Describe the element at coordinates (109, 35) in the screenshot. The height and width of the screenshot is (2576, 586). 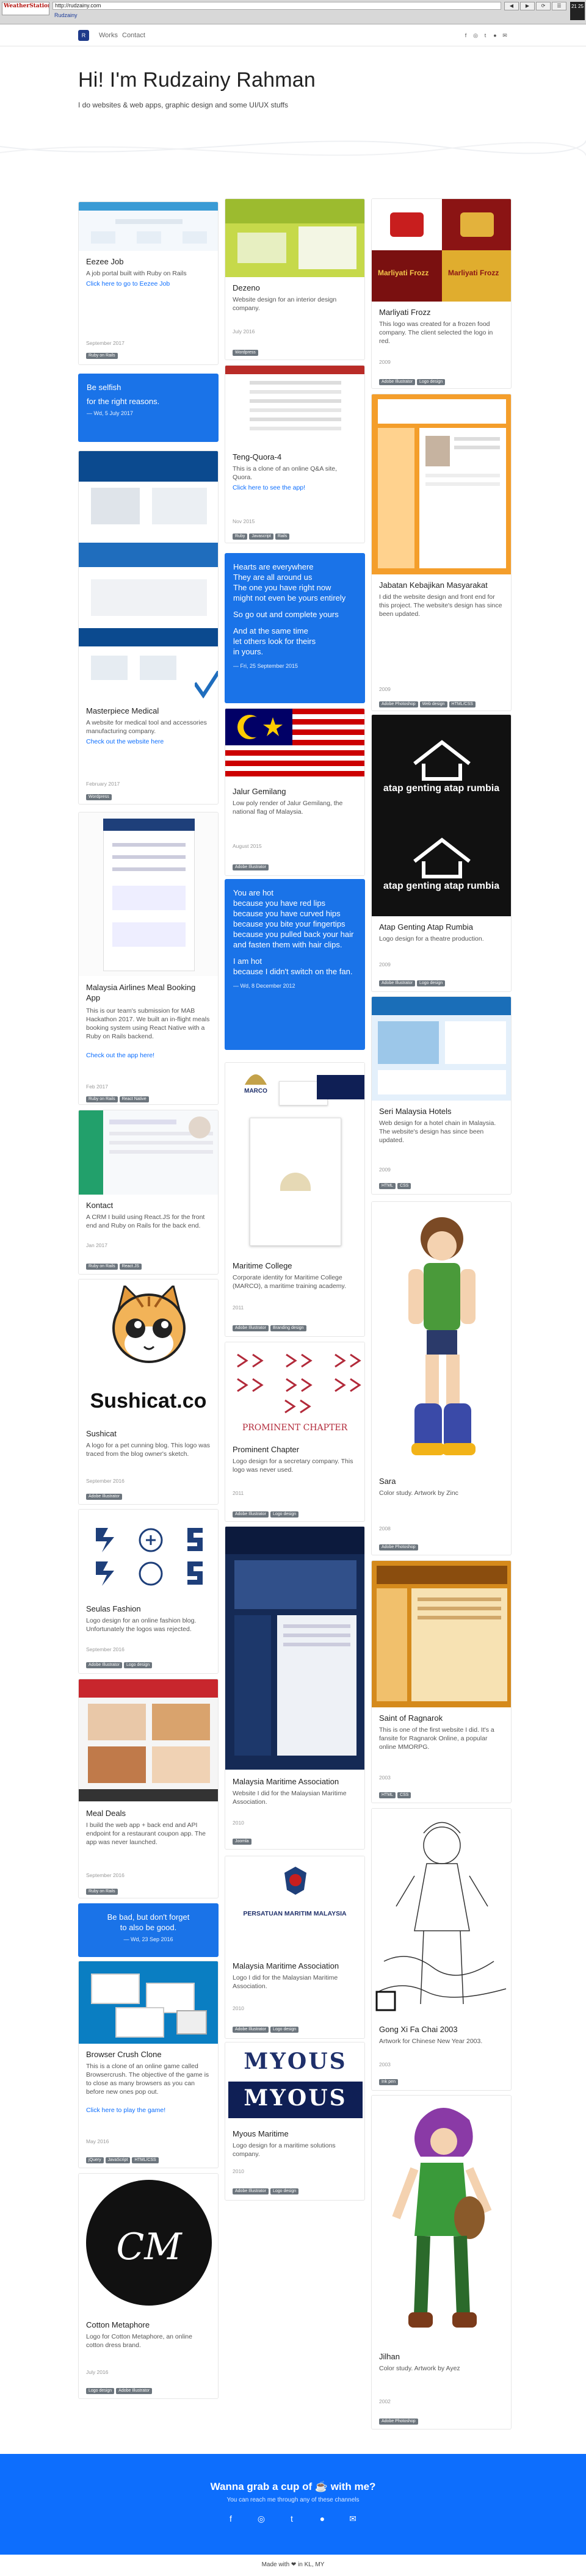
I see `nav-works: Works` at that location.